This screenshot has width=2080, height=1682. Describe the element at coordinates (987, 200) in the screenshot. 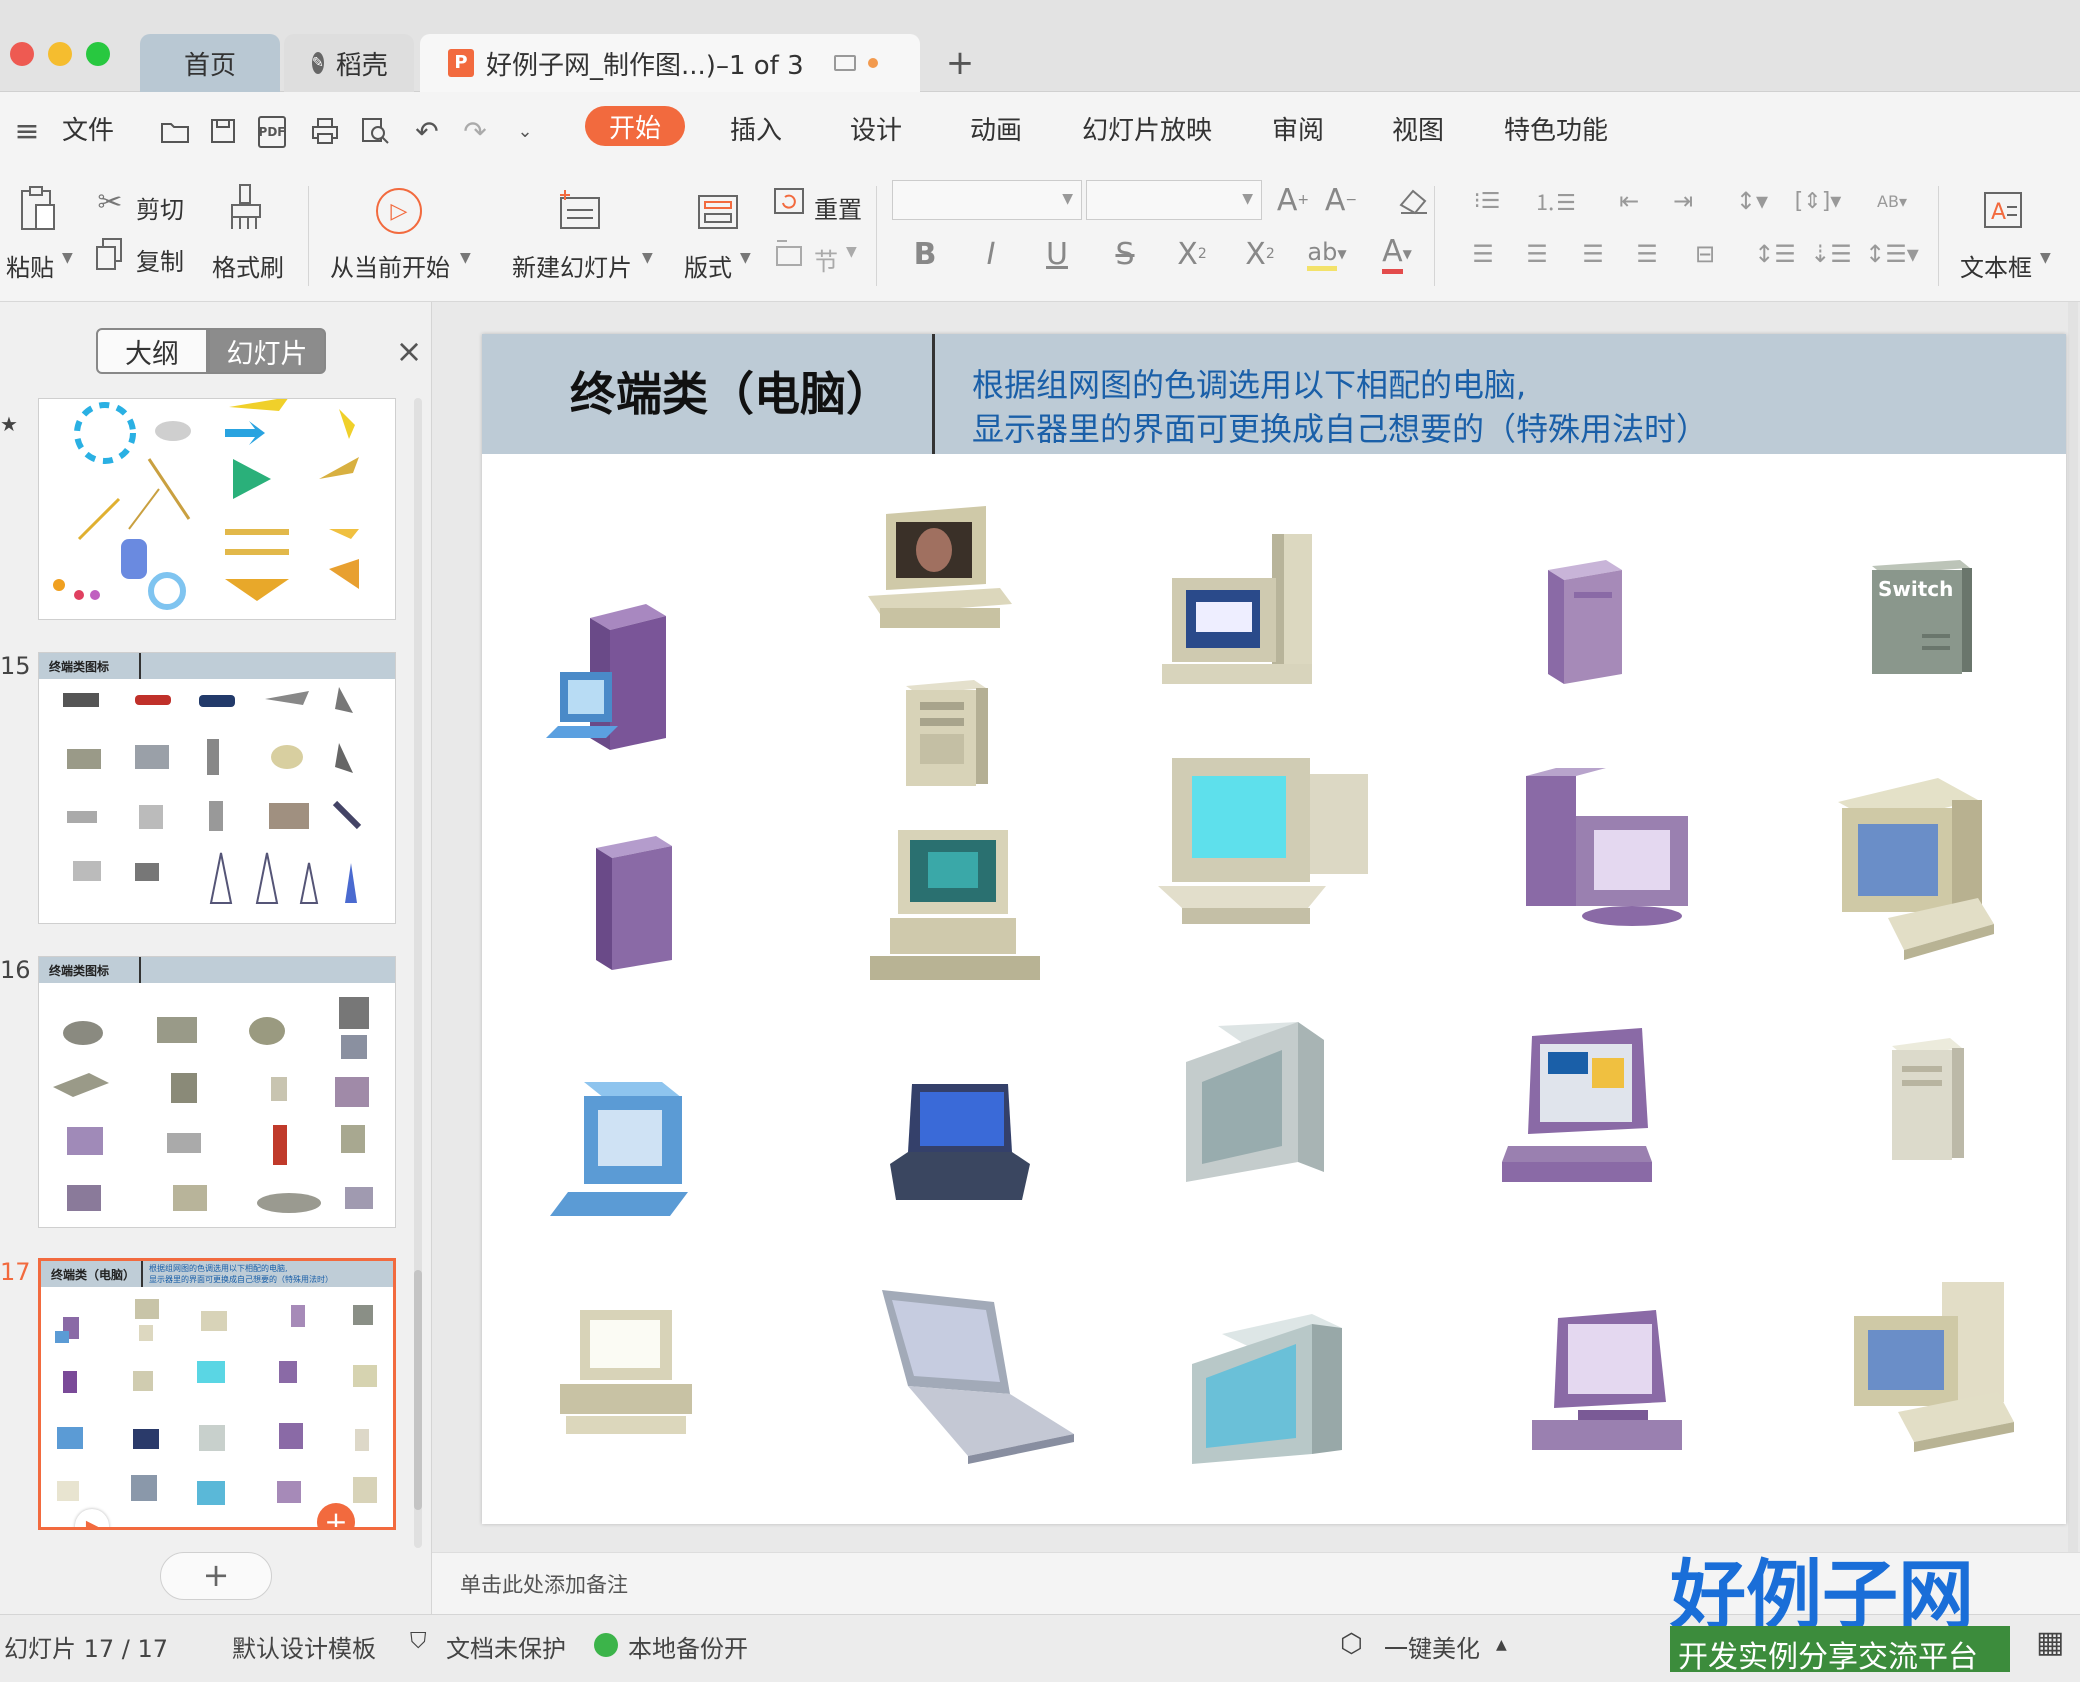

I see `font-family-select: ▼` at that location.